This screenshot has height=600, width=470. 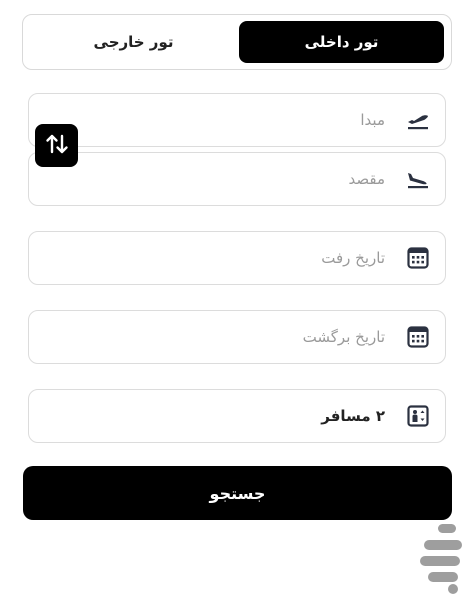 What do you see at coordinates (341, 42) in the screenshot?
I see `tab-domestic-tour: تور داخلی` at bounding box center [341, 42].